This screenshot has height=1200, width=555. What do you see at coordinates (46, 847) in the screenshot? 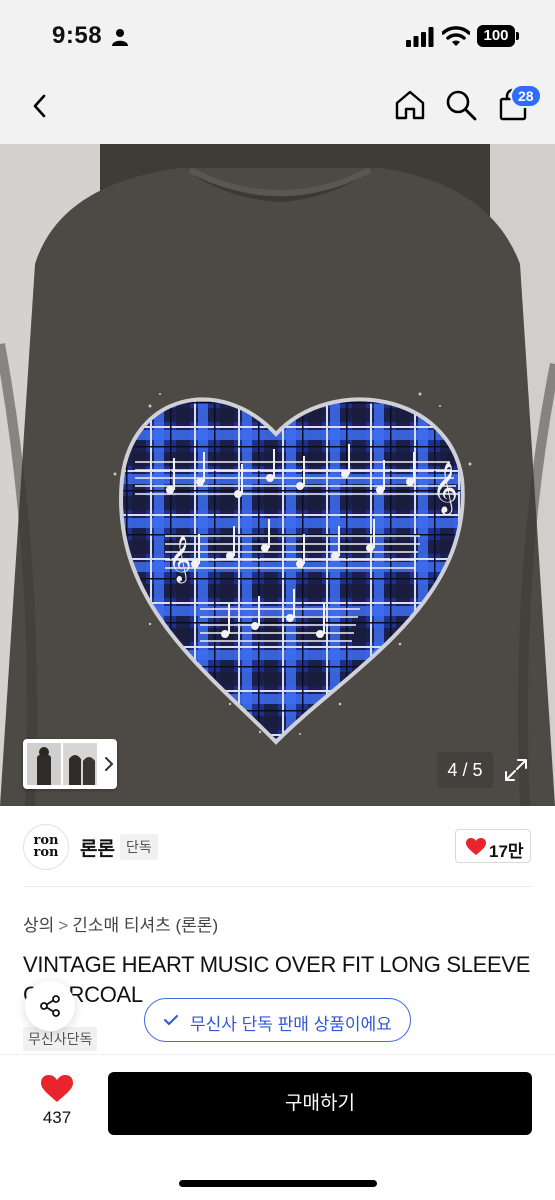
I see `brand-logo: ron ron` at bounding box center [46, 847].